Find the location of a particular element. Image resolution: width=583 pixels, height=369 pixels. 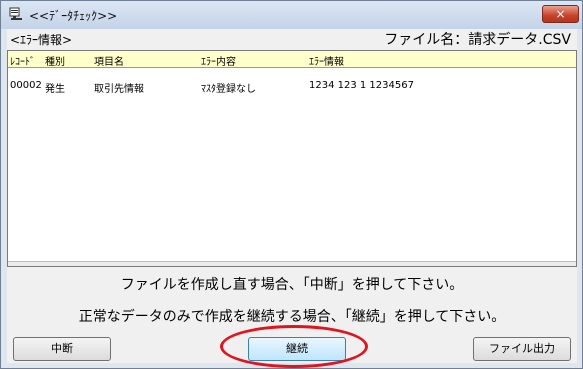

cell-type: 発生 is located at coordinates (55, 89).